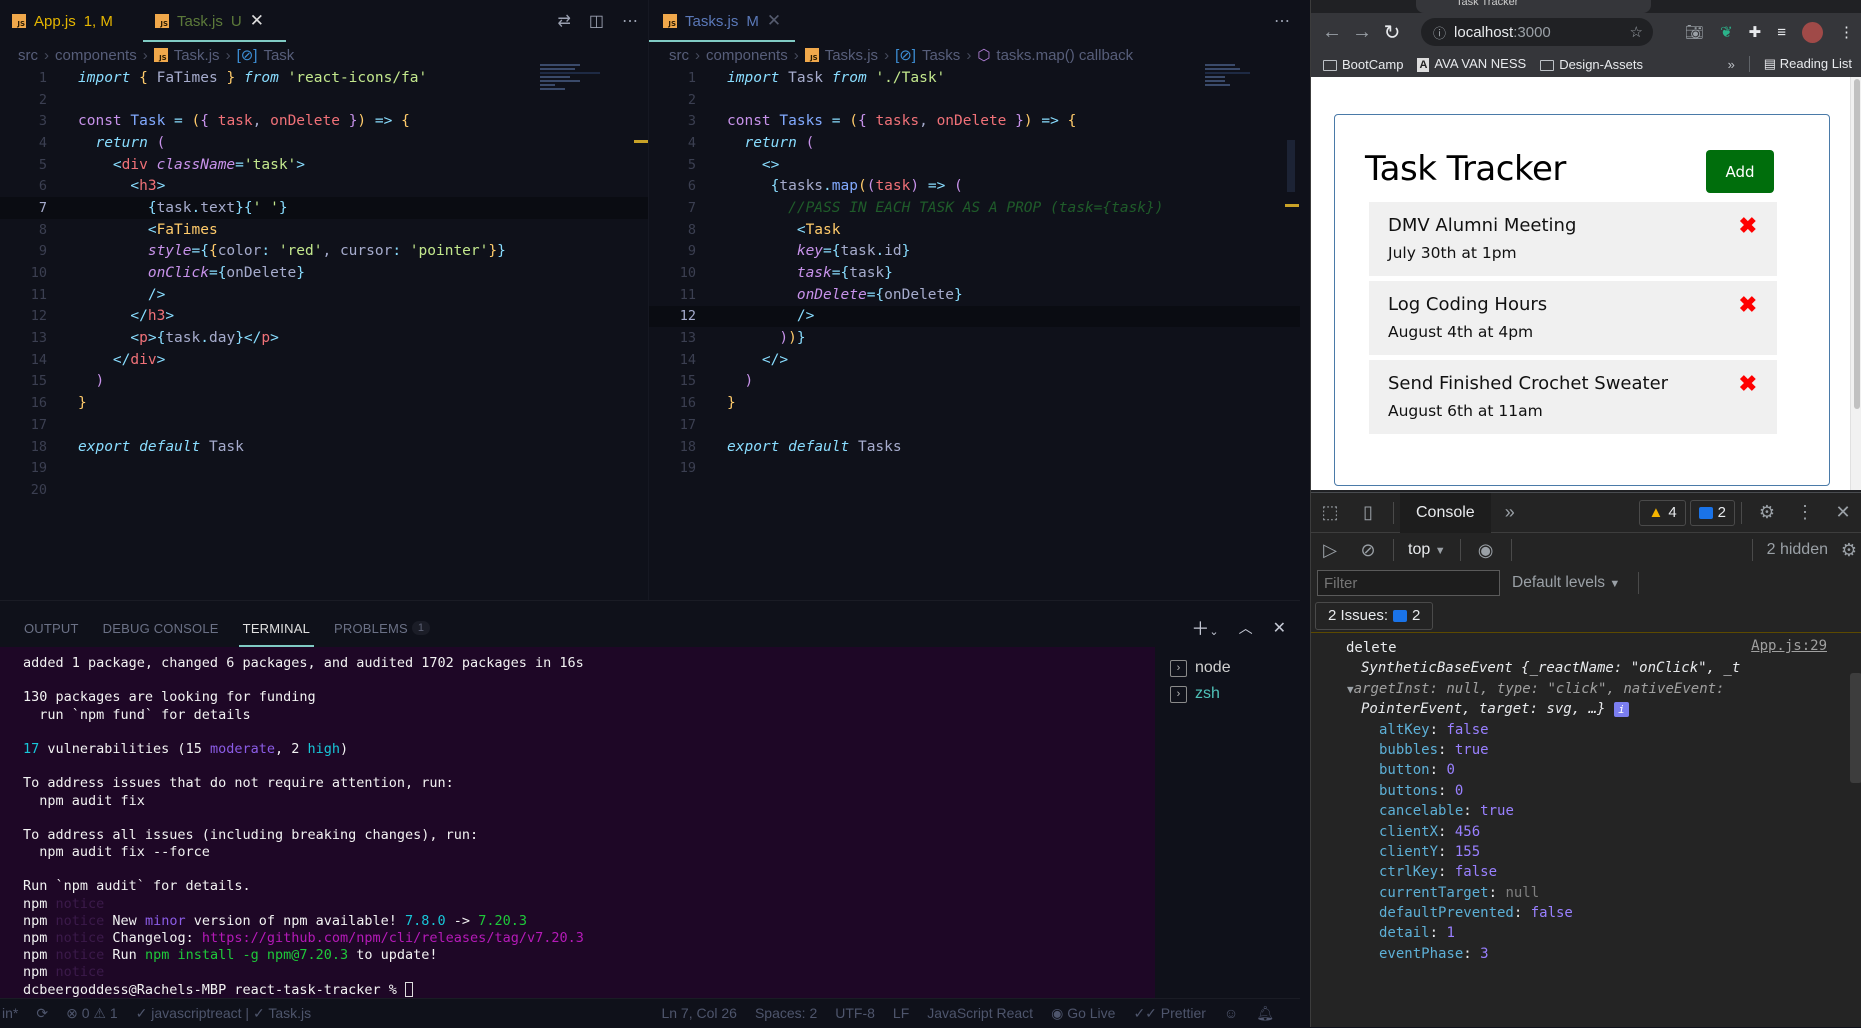 This screenshot has width=1861, height=1028. What do you see at coordinates (1291, 166) in the screenshot?
I see `scrollbar` at bounding box center [1291, 166].